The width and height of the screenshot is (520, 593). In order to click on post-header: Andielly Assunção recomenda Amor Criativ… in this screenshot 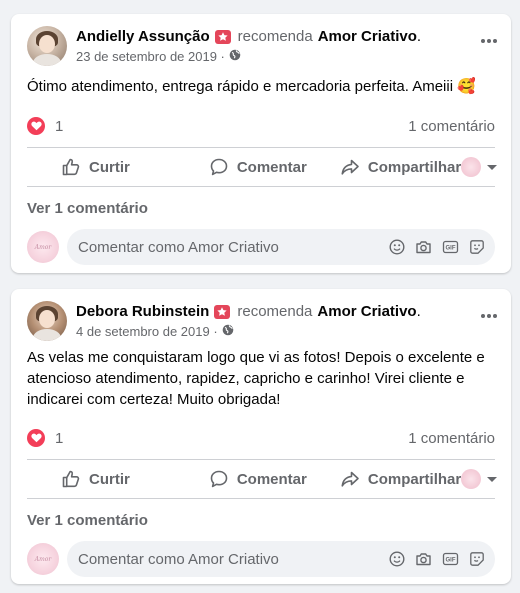, I will do `click(224, 46)`.